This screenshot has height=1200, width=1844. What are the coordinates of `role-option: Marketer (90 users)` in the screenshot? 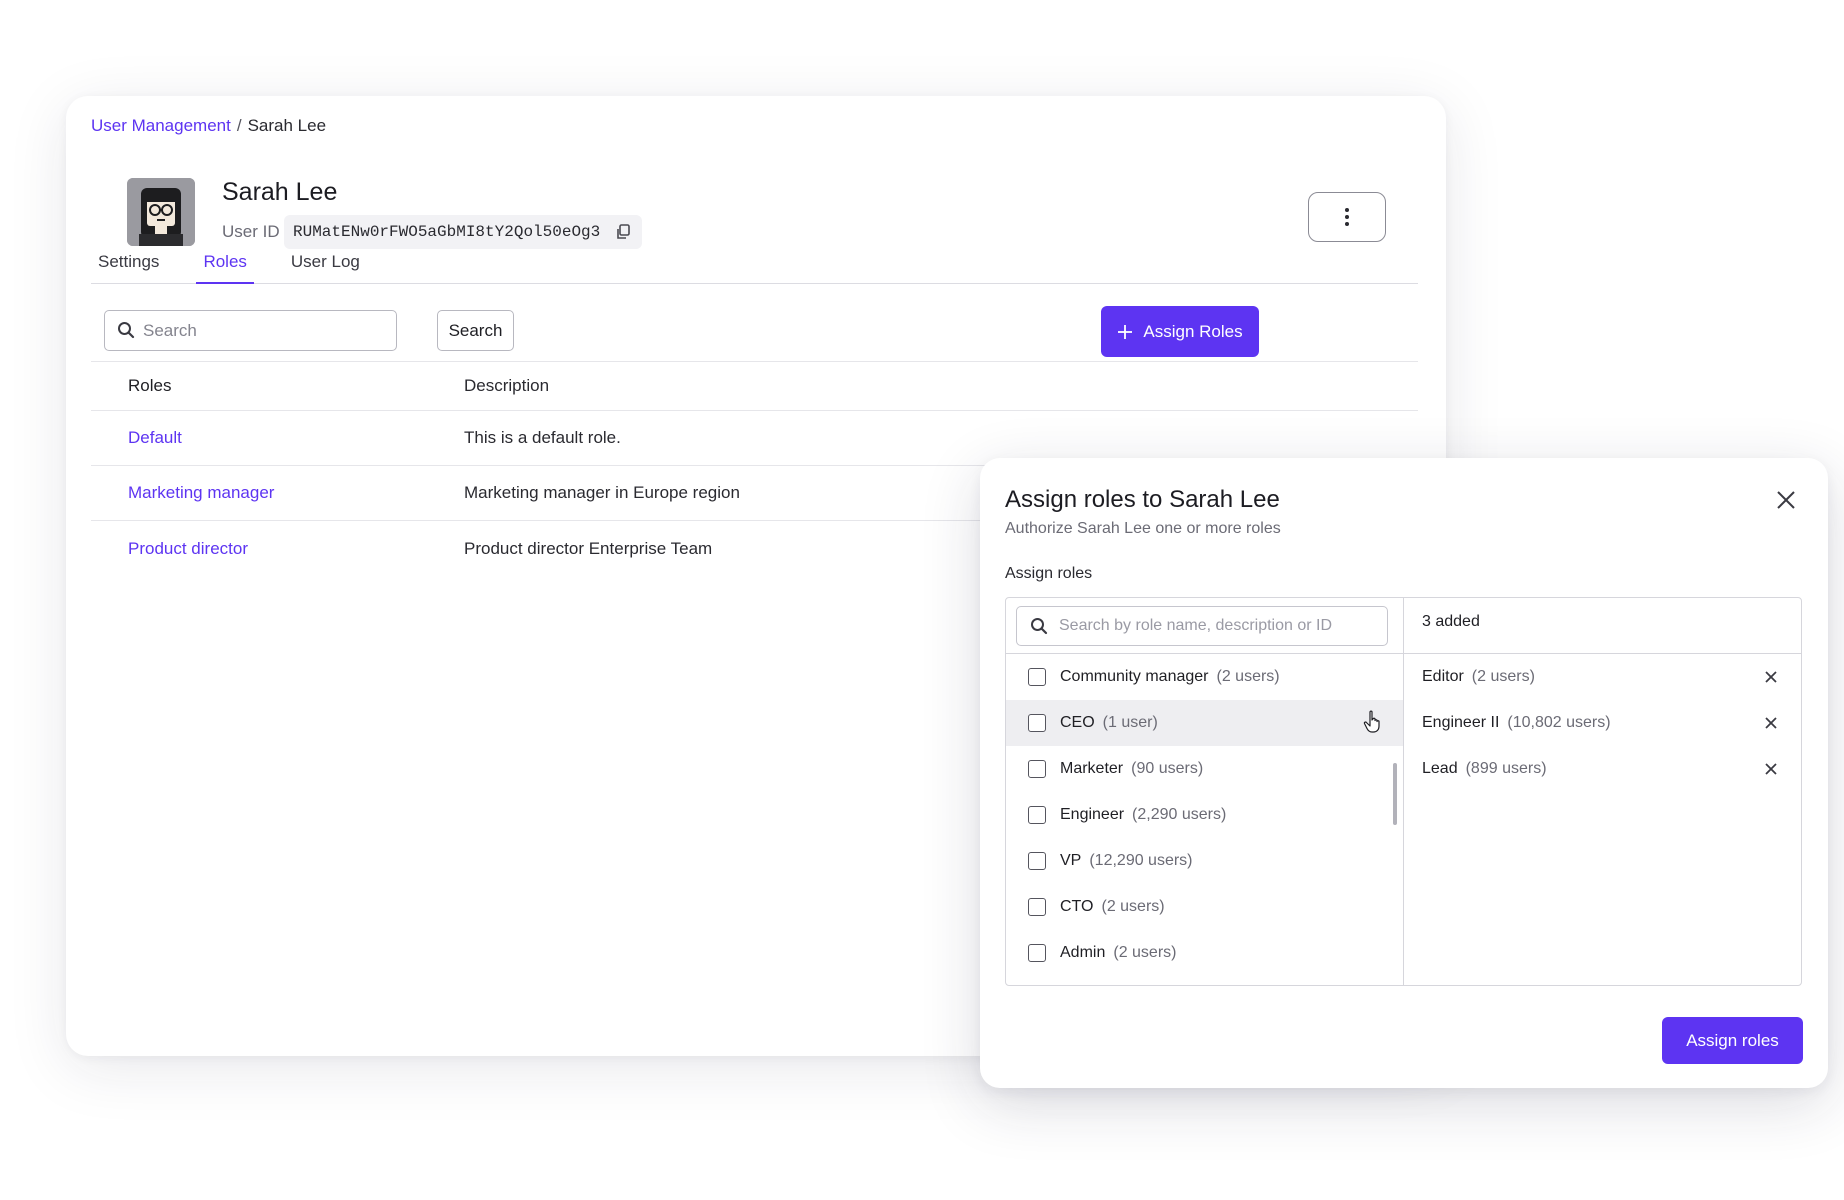 It's located at (1204, 769).